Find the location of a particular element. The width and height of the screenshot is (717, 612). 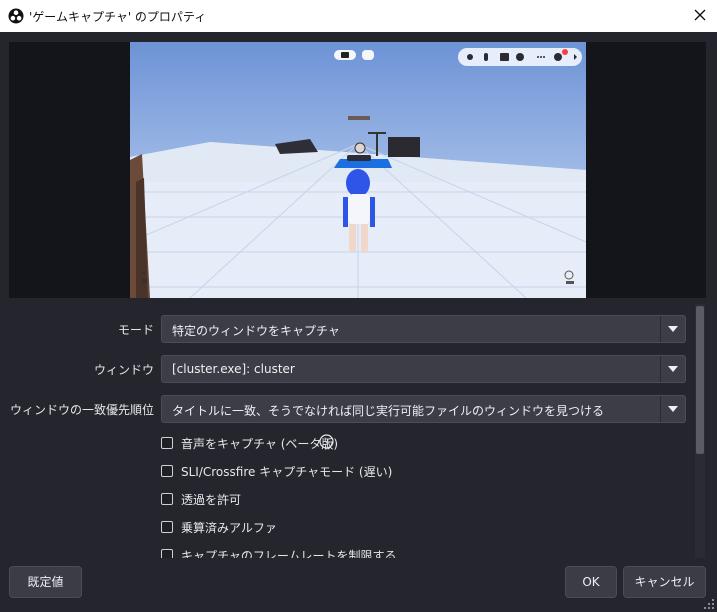

capture-audio-option: 音声をキャプチャ (ベータ版) ? is located at coordinates (281, 444).